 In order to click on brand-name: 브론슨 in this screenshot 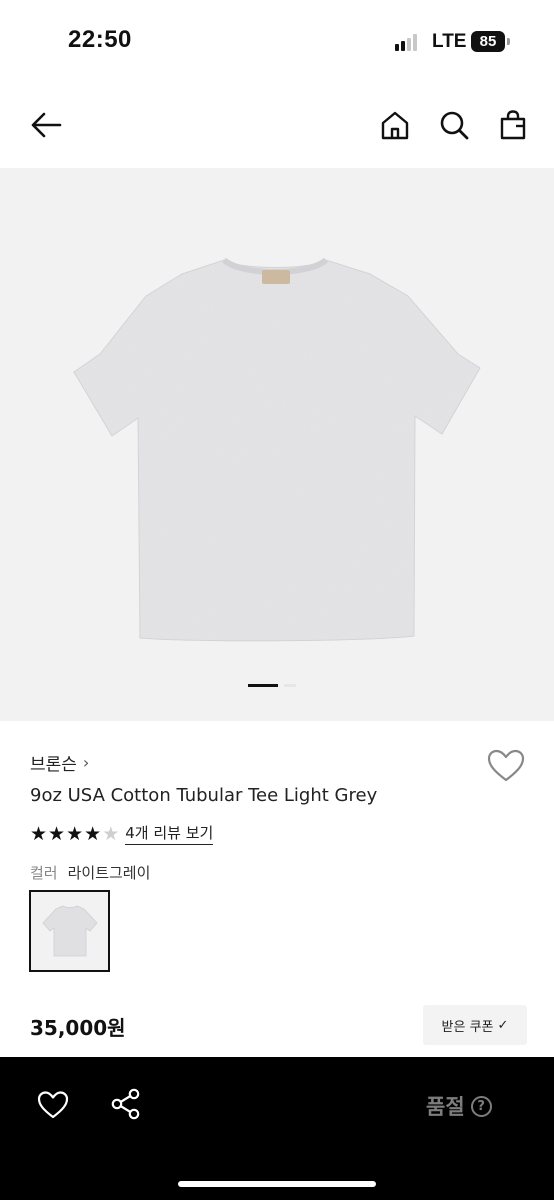, I will do `click(53, 765)`.